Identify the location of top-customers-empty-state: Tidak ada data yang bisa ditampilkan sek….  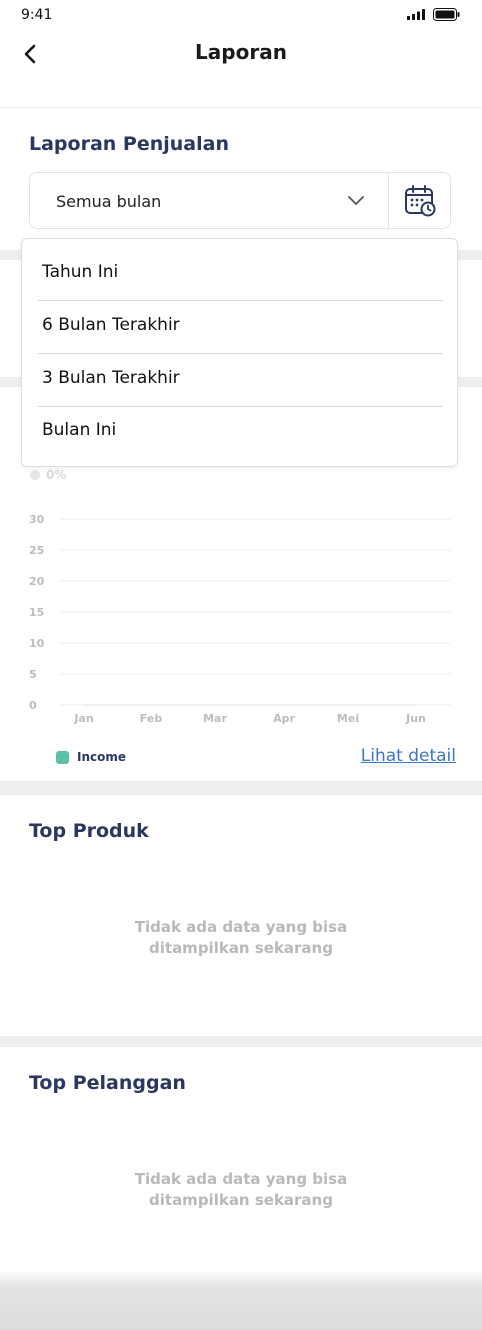
(241, 1190).